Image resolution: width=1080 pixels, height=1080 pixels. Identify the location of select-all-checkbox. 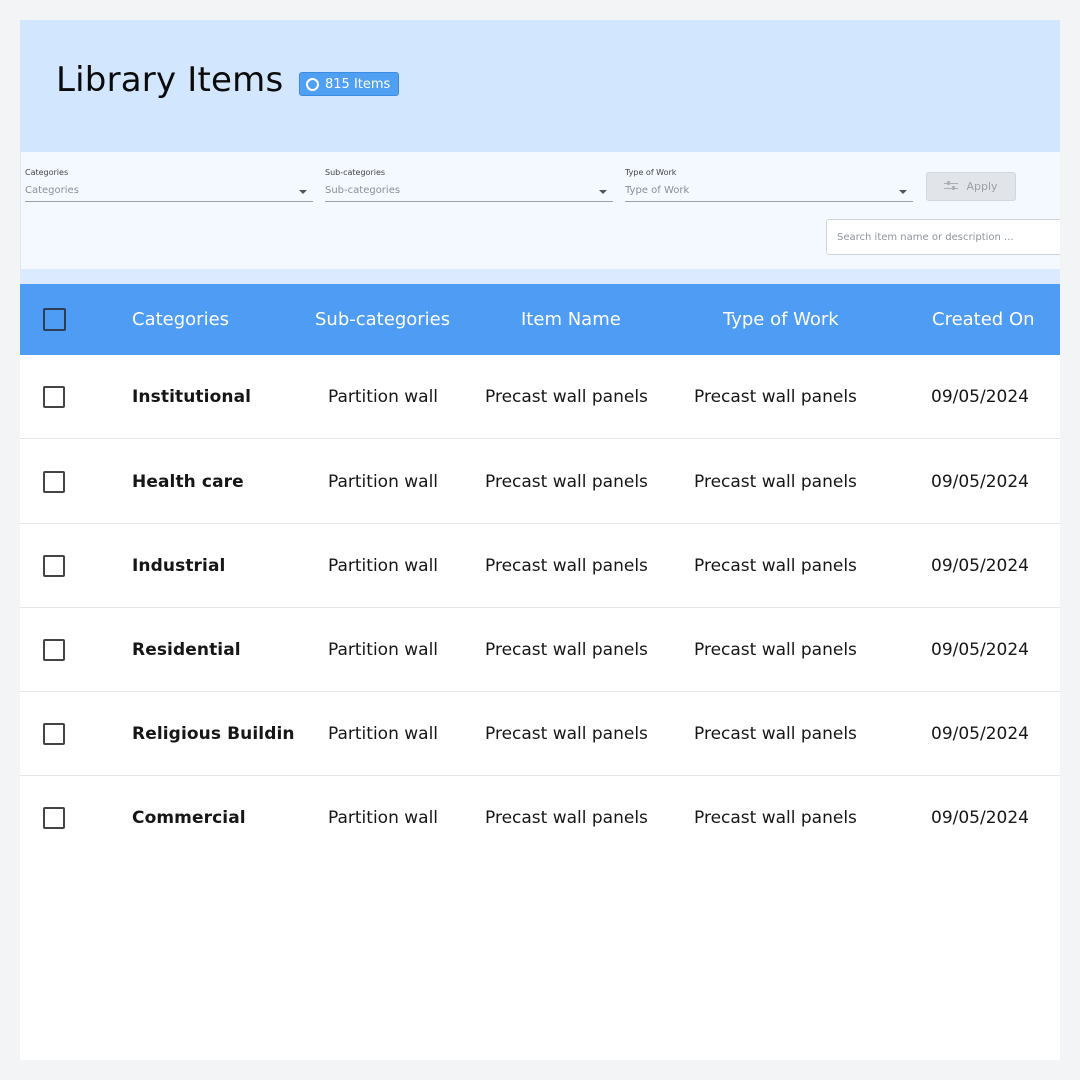
(54, 319).